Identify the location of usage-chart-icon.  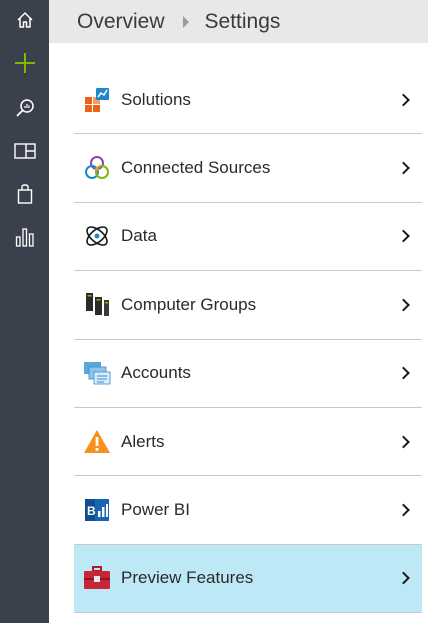
(24, 237).